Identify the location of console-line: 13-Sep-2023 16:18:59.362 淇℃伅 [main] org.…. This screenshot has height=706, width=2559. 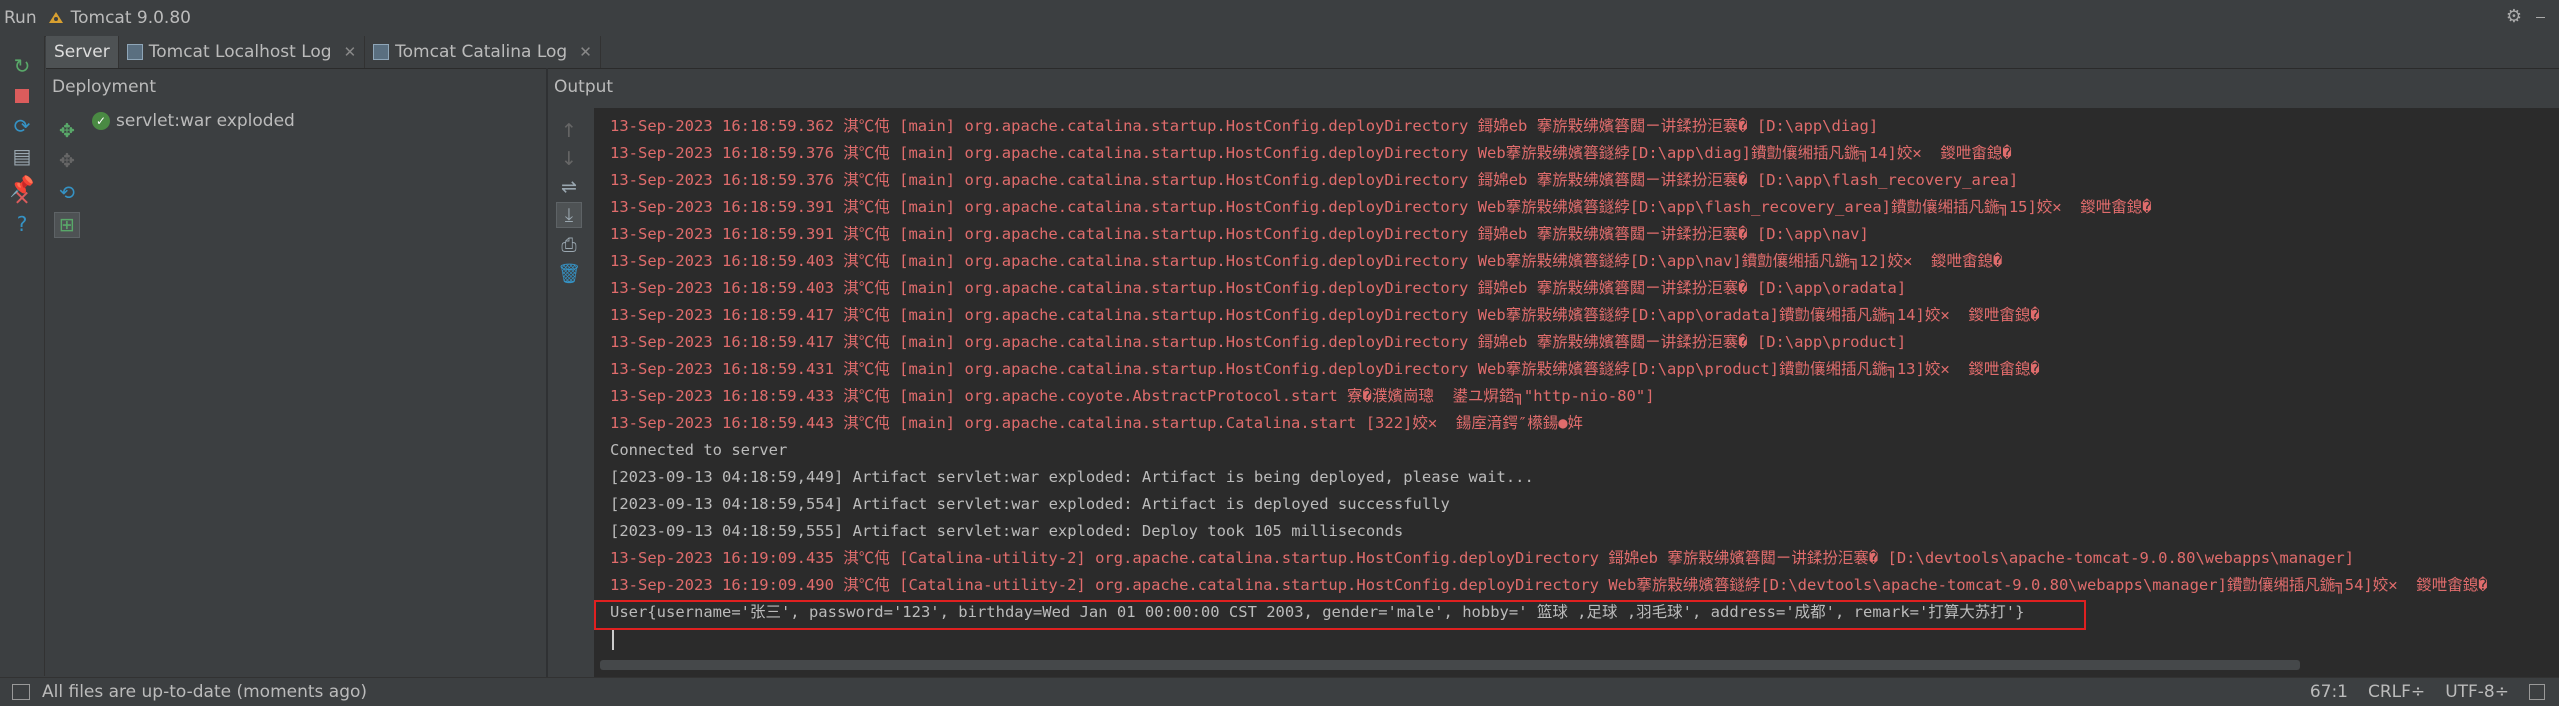
(1244, 126).